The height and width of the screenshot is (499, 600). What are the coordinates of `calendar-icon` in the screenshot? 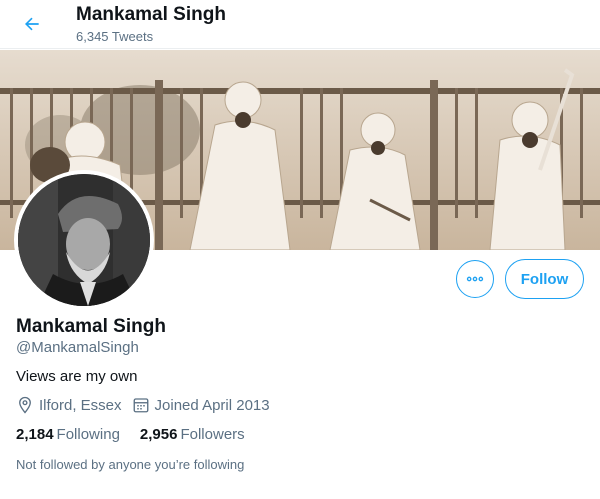 It's located at (140, 405).